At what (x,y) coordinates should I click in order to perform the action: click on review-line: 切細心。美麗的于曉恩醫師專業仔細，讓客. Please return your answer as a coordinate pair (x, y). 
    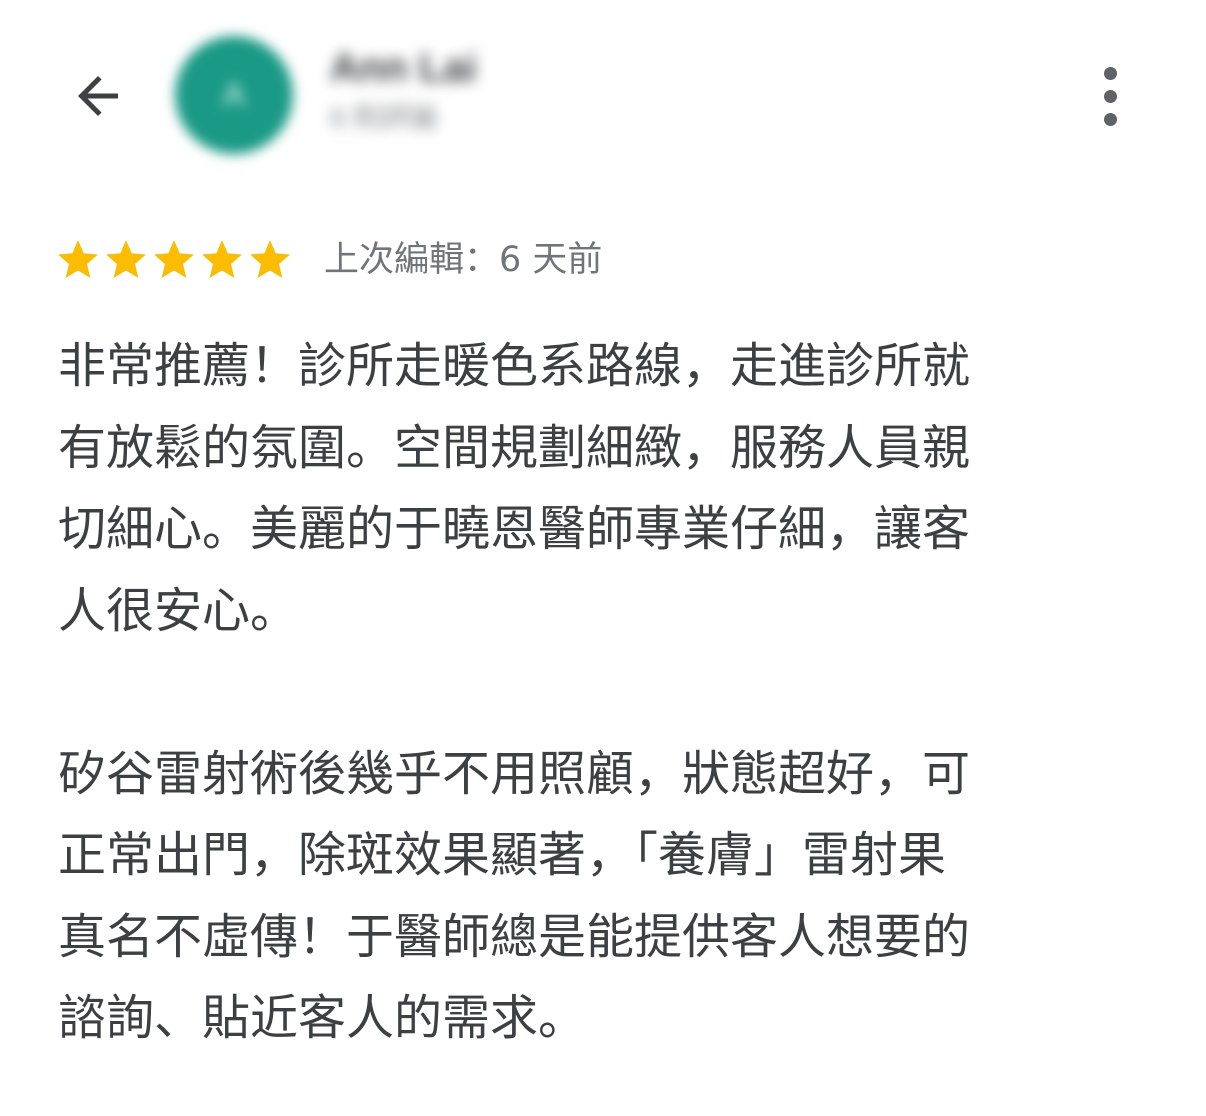
    Looking at the image, I should click on (514, 529).